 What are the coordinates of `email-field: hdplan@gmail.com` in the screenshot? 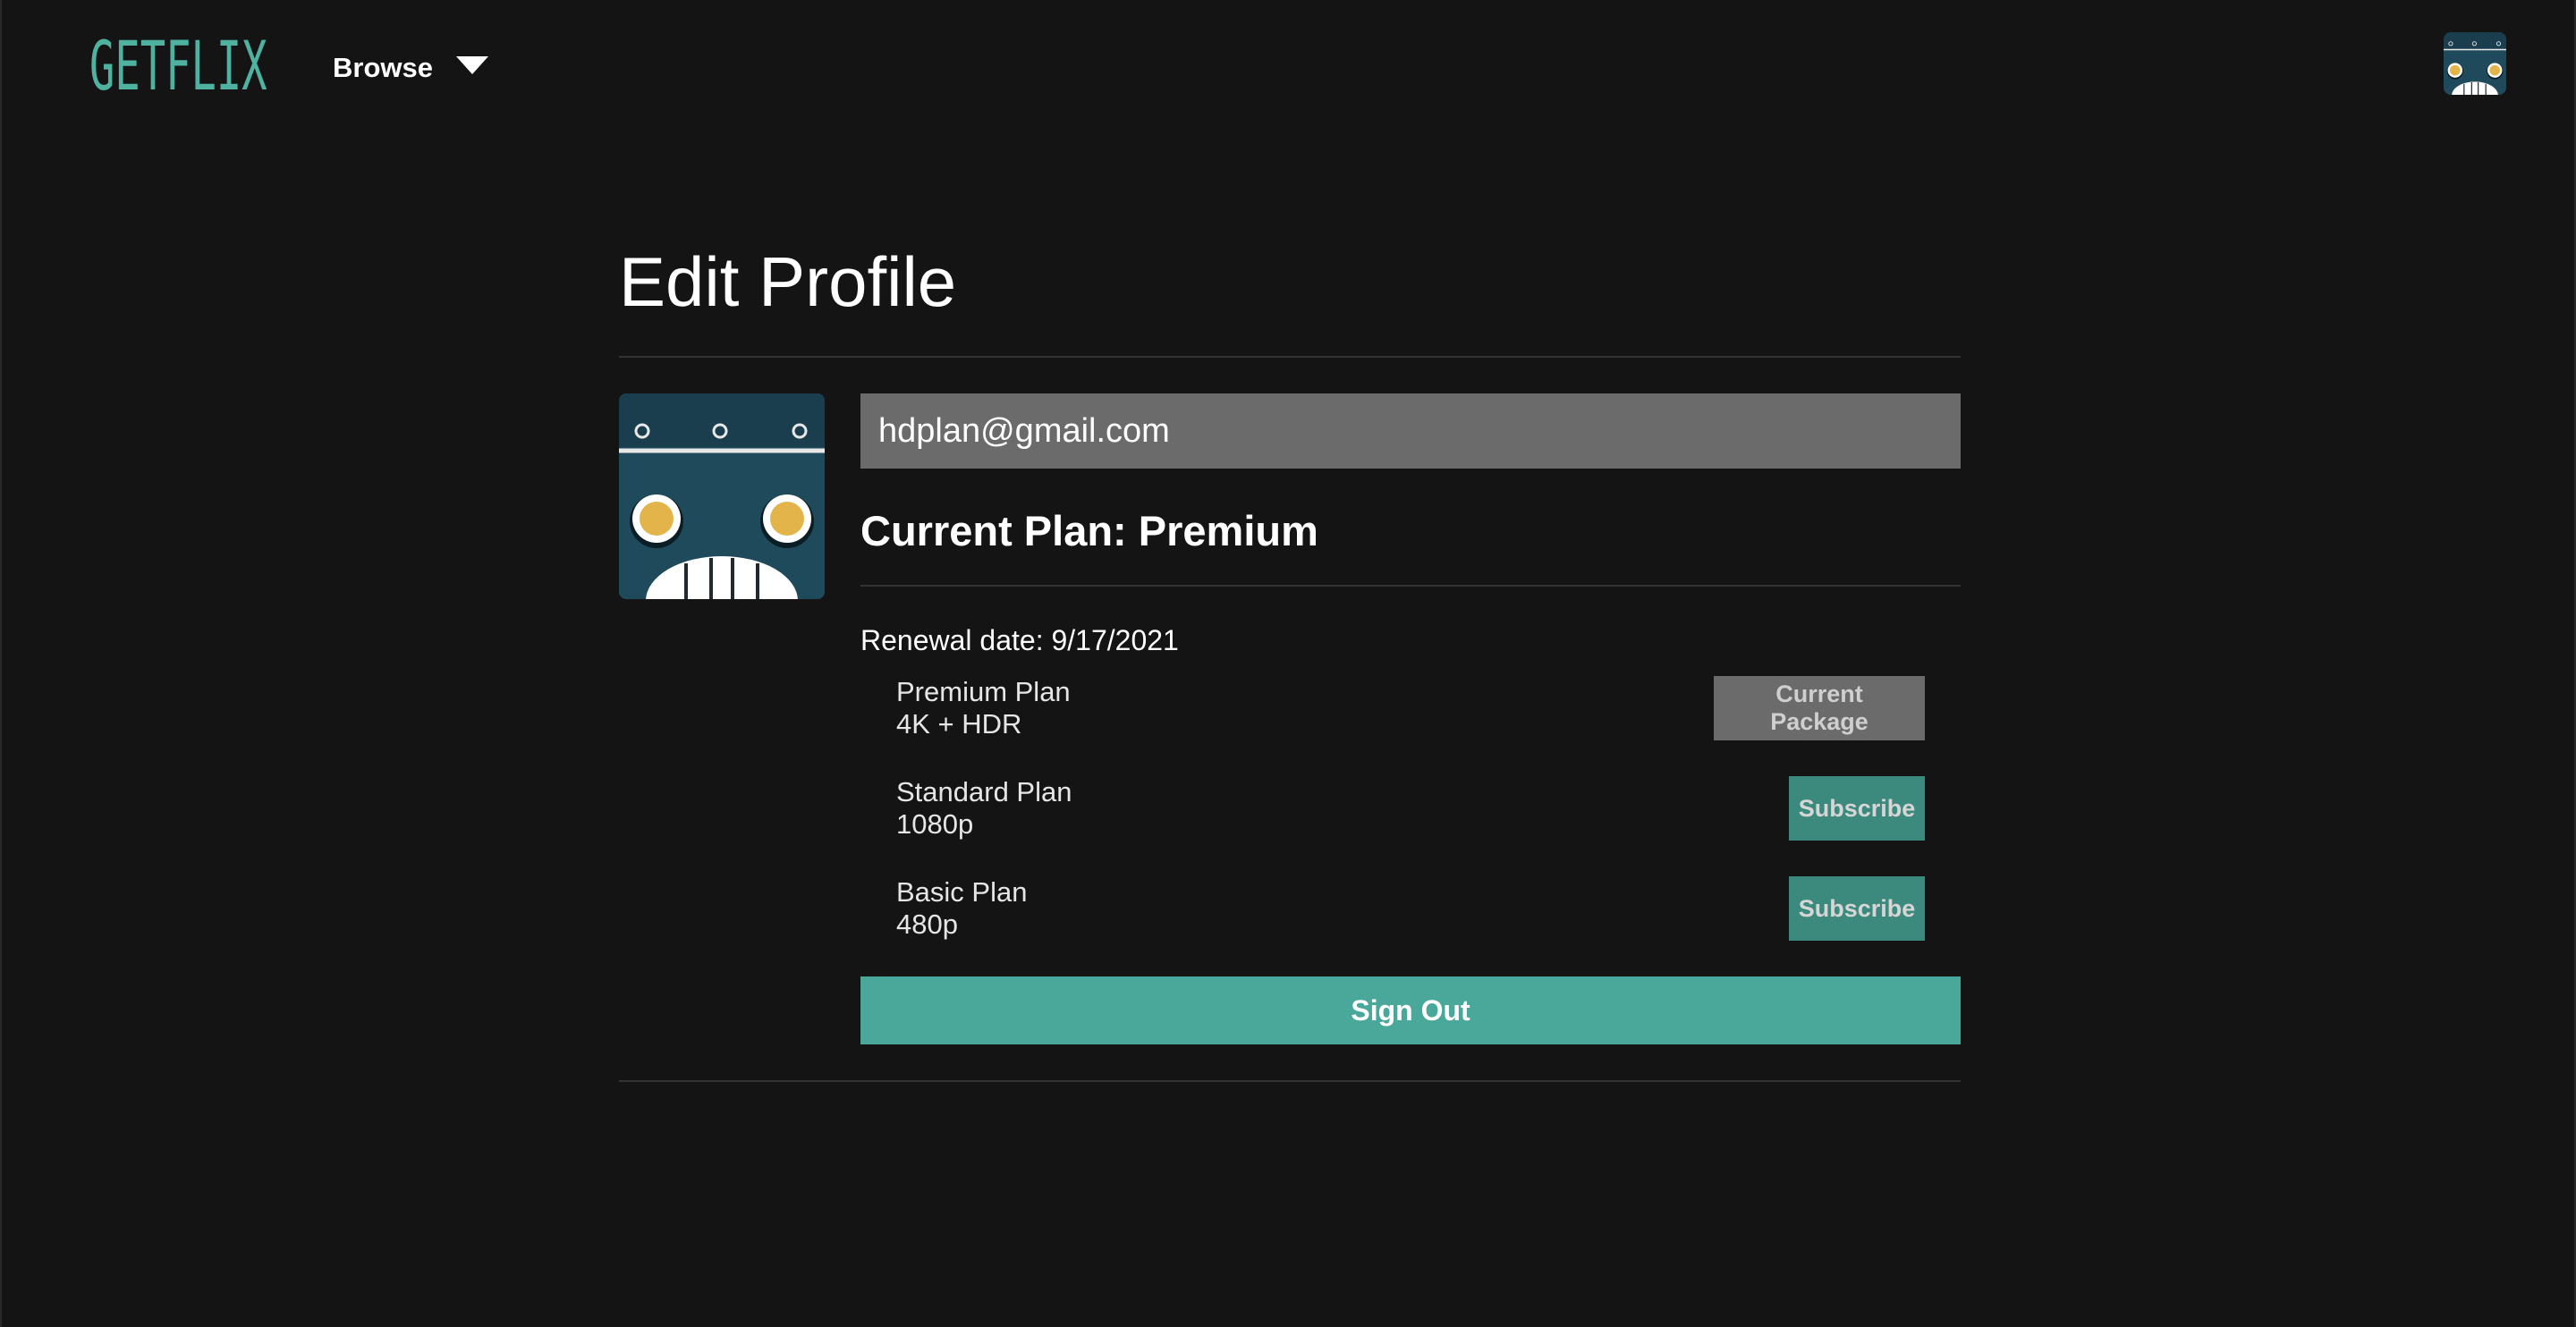 It's located at (1410, 431).